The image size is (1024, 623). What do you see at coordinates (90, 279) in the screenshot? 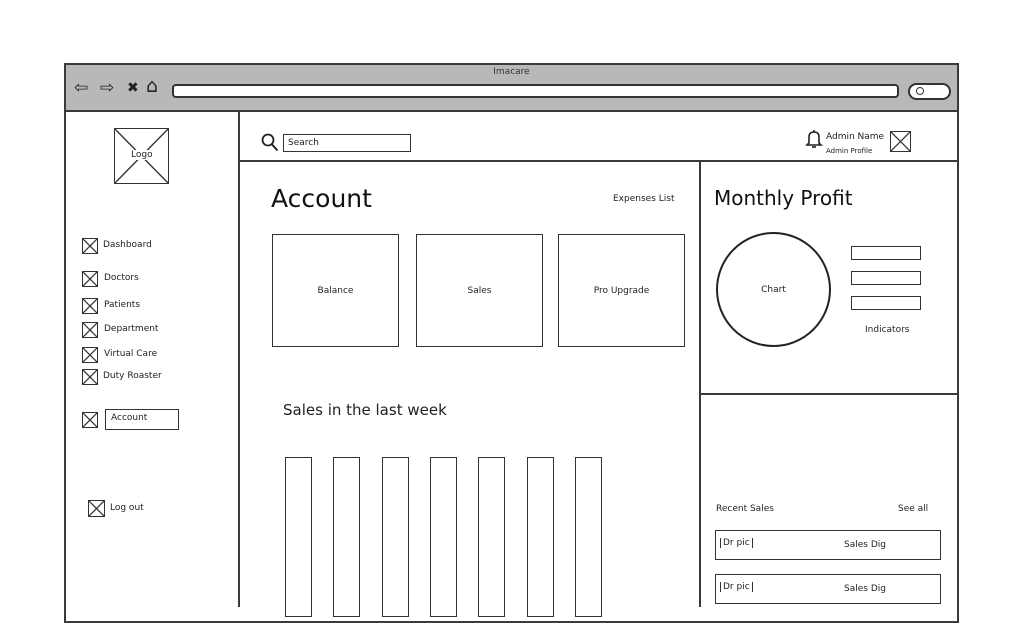
I see `doctors-icon` at bounding box center [90, 279].